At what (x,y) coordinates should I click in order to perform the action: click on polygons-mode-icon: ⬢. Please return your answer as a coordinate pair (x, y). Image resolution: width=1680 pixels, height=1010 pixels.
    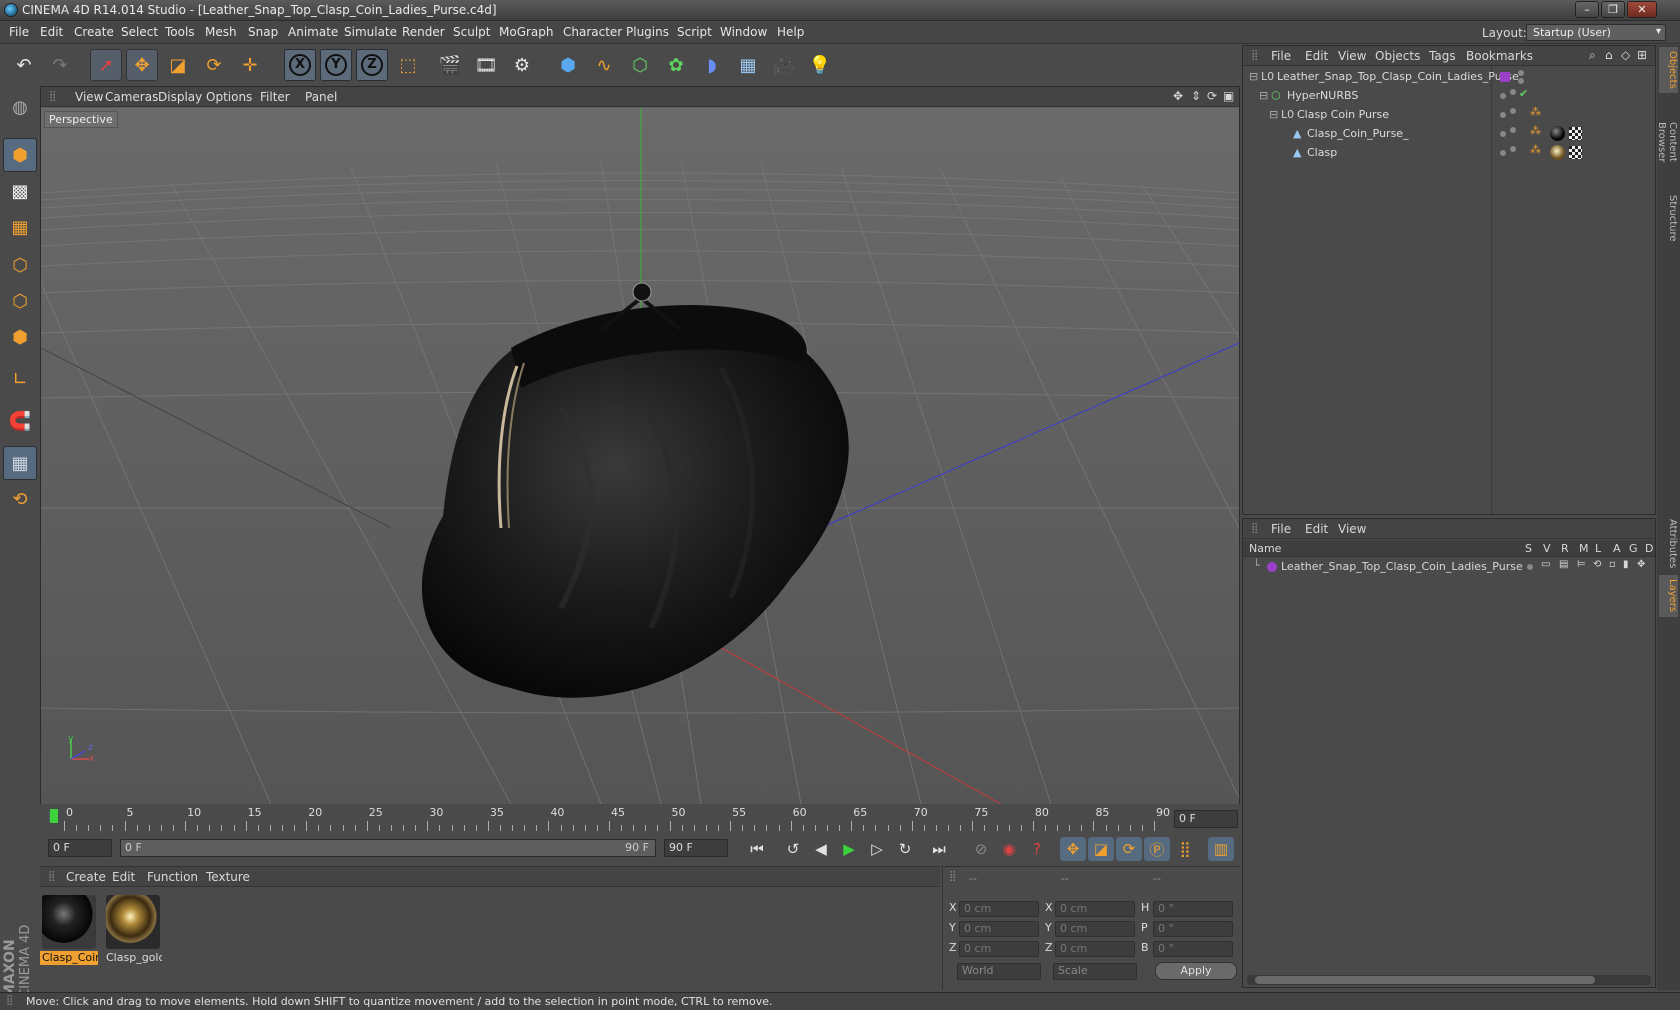
    Looking at the image, I should click on (20, 337).